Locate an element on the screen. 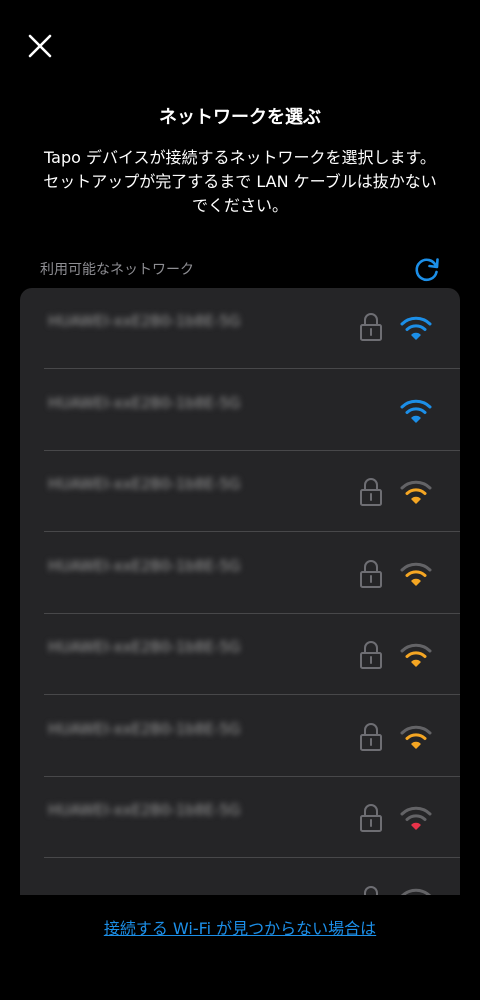 The height and width of the screenshot is (1000, 480). page-title: ネットワークを選ぶ is located at coordinates (240, 117).